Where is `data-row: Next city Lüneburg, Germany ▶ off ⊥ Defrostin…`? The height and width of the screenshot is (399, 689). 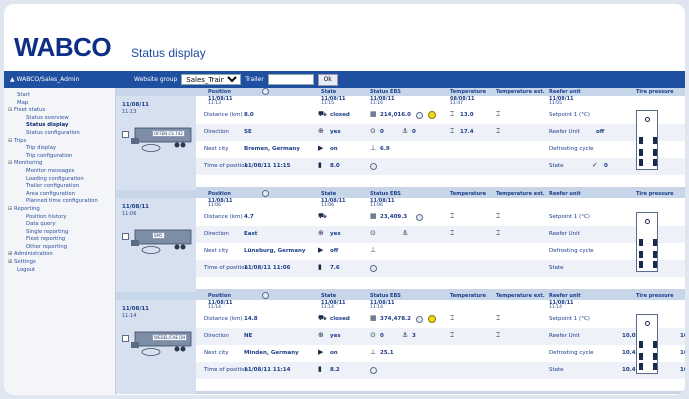 data-row: Next city Lüneburg, Germany ▶ off ⊥ Defrostin… is located at coordinates (440, 251).